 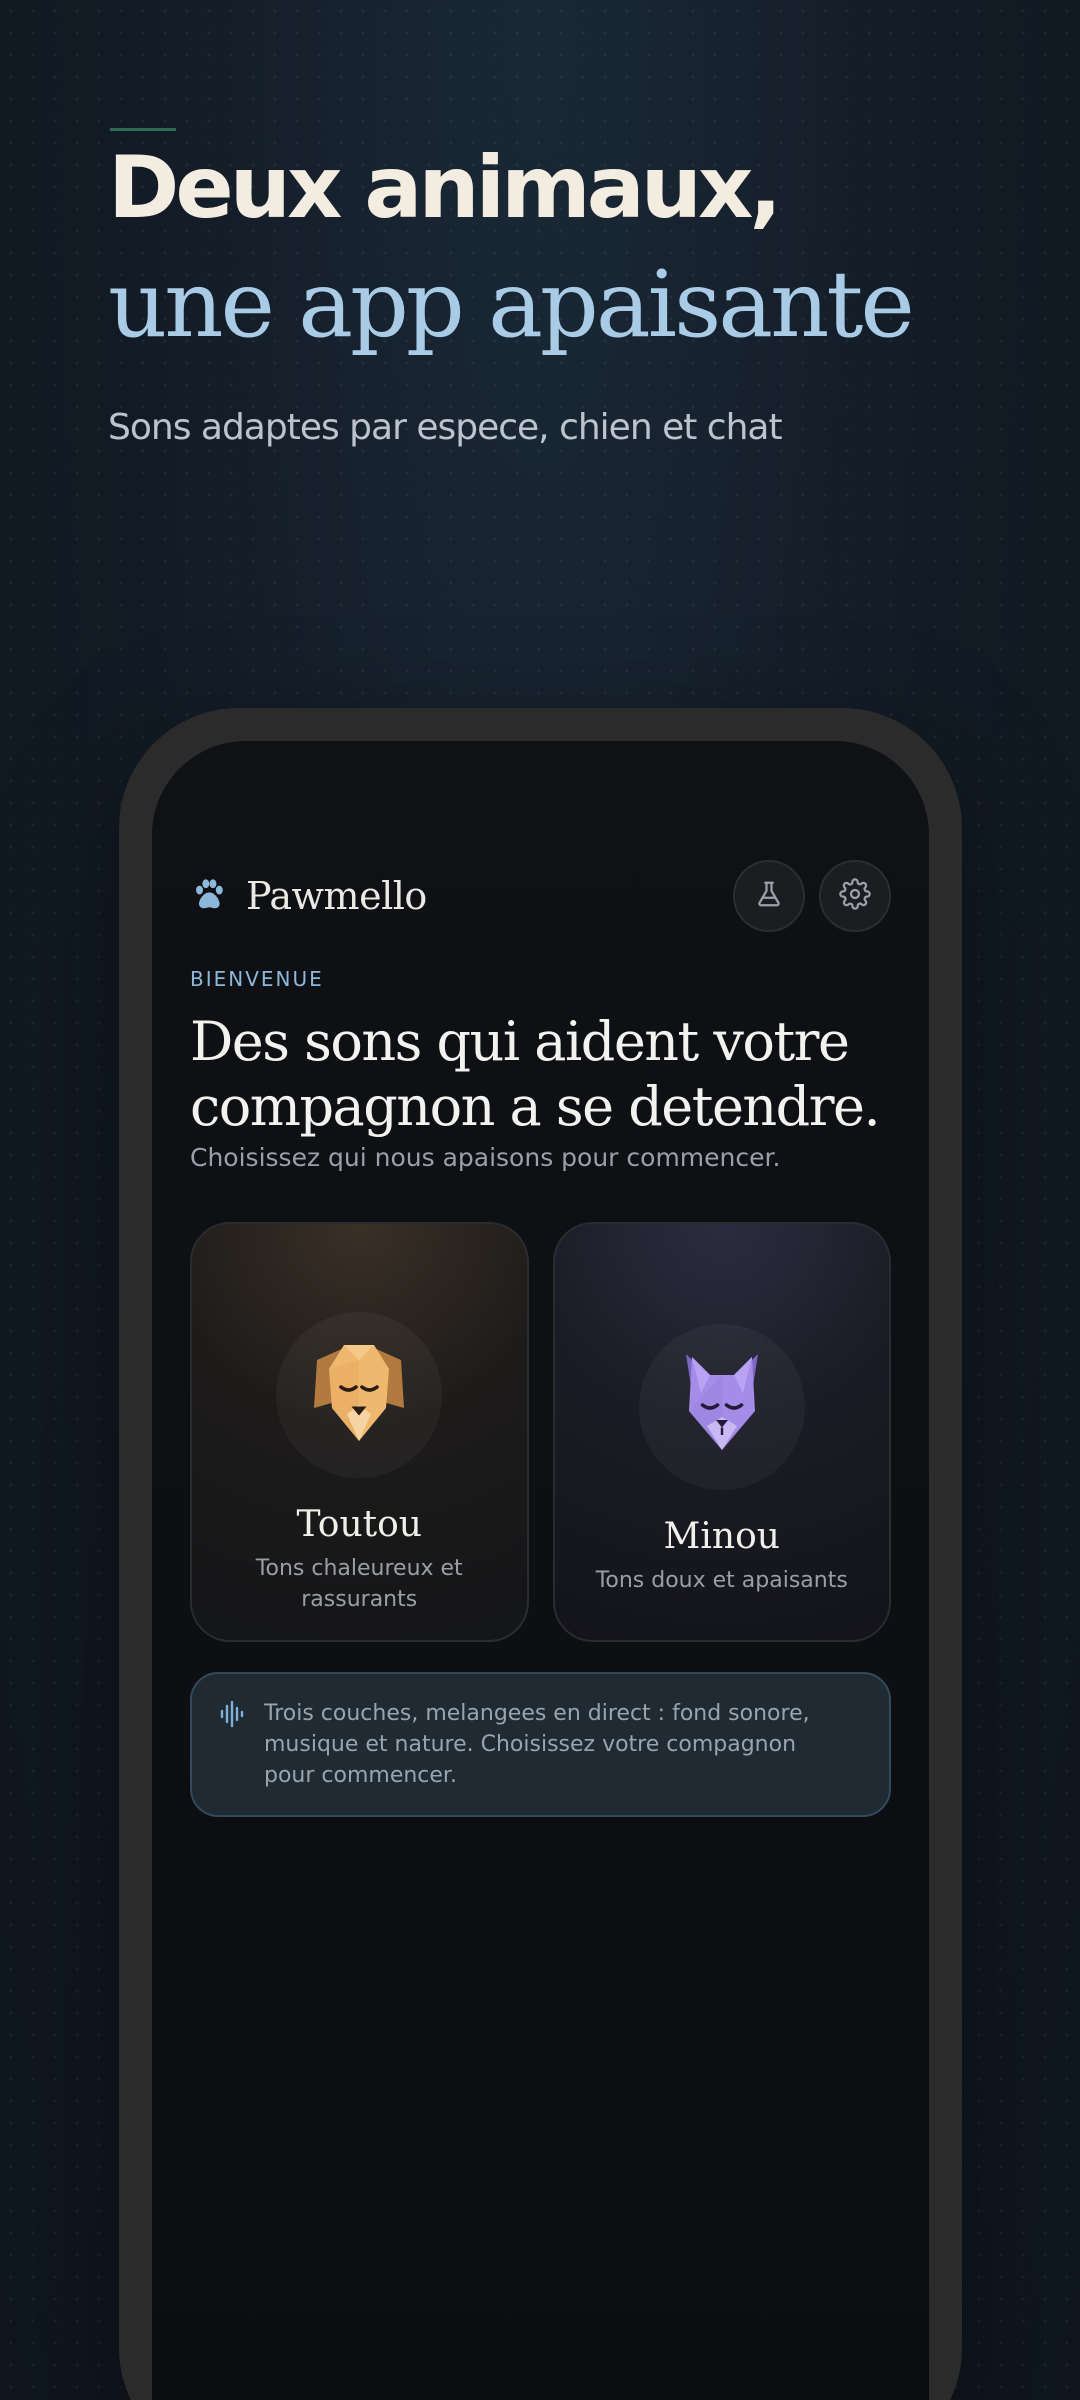 I want to click on cat-avatar, so click(x=721, y=1407).